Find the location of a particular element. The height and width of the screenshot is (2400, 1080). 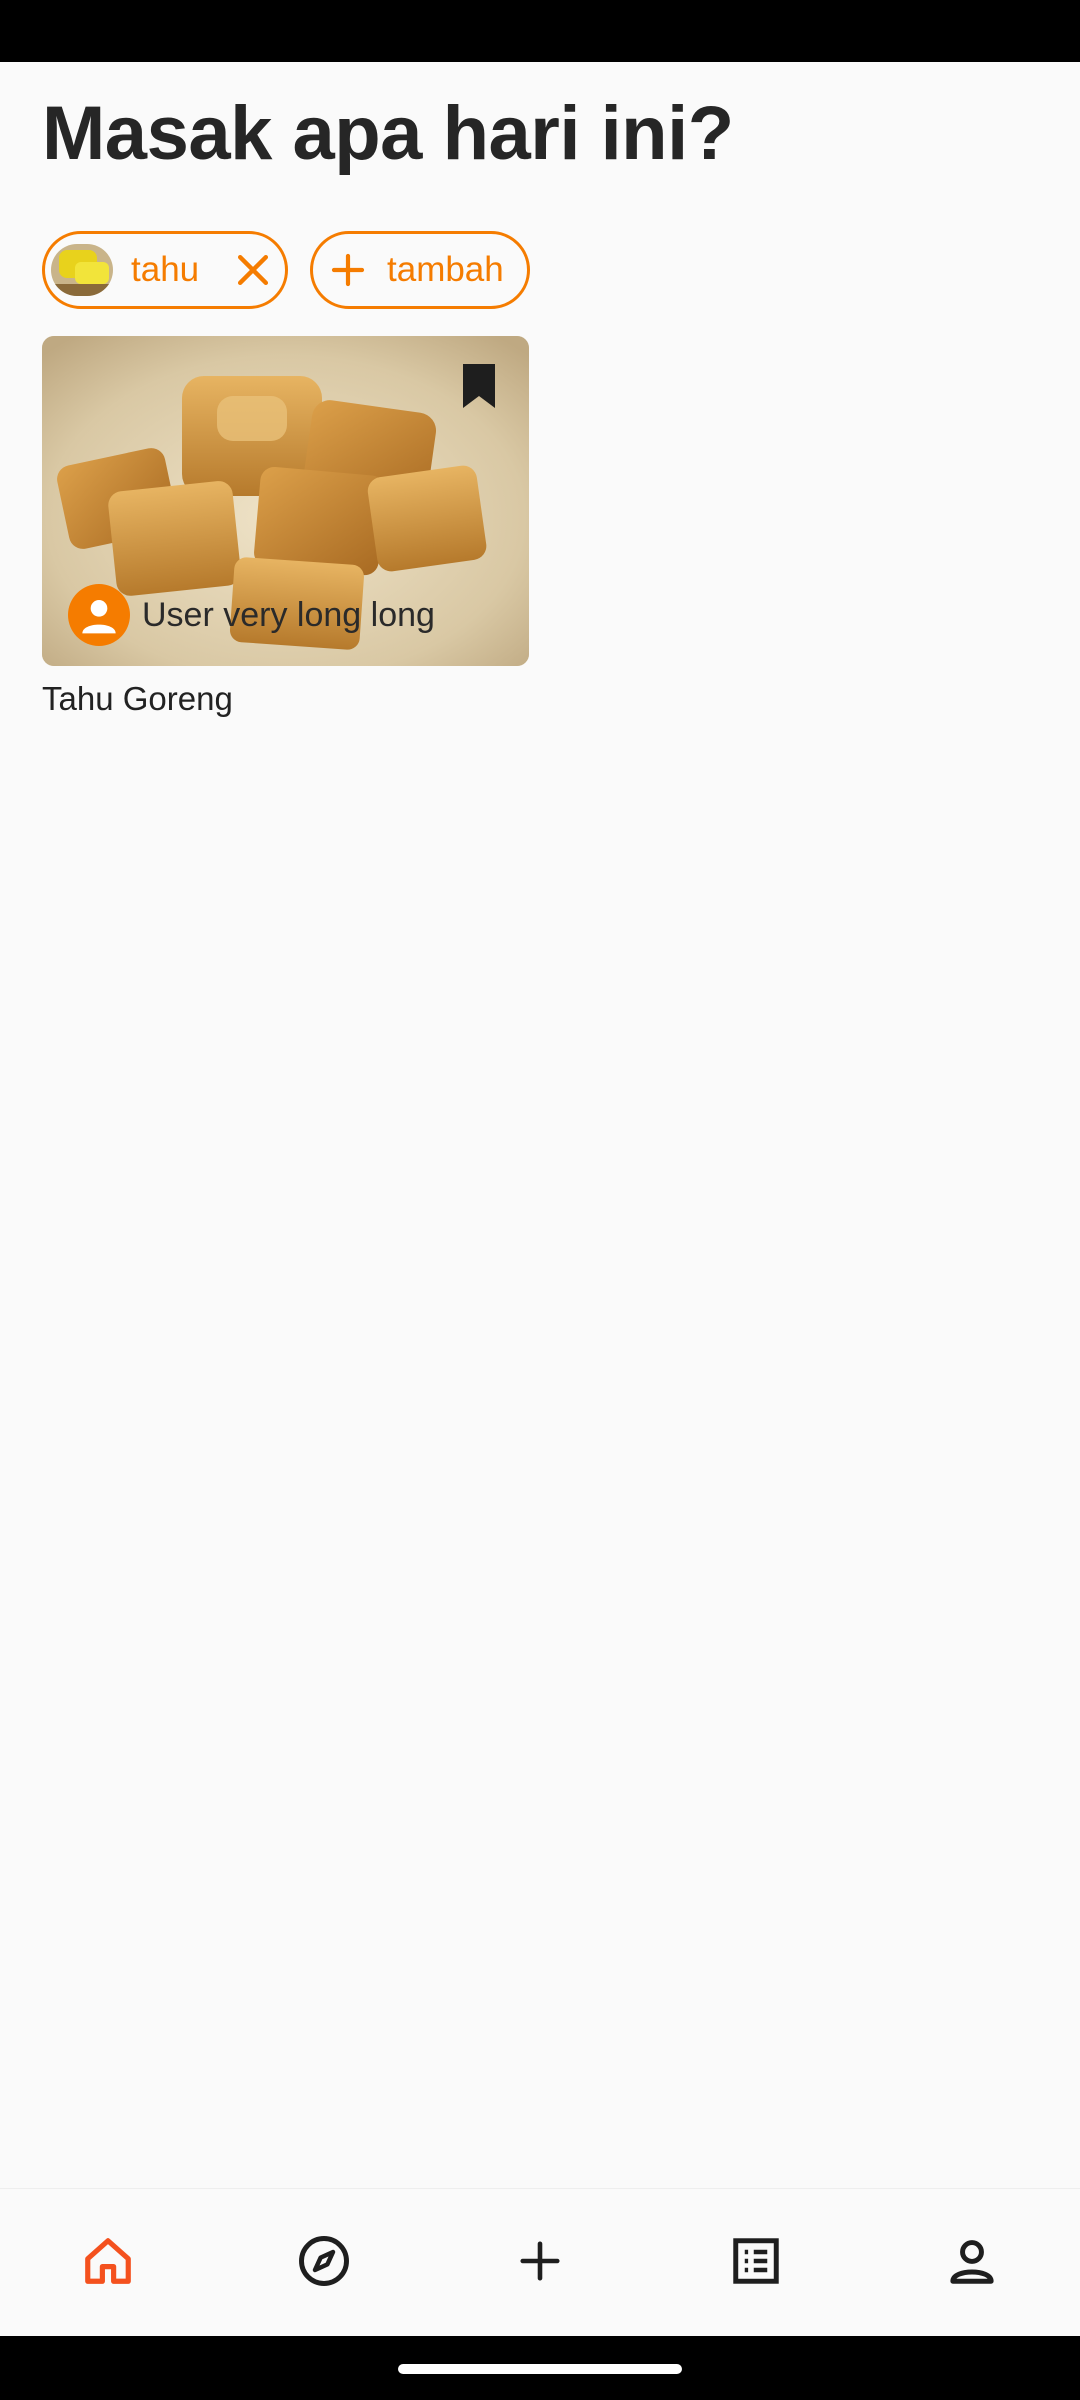

recipe-image: User very long long is located at coordinates (285, 501).